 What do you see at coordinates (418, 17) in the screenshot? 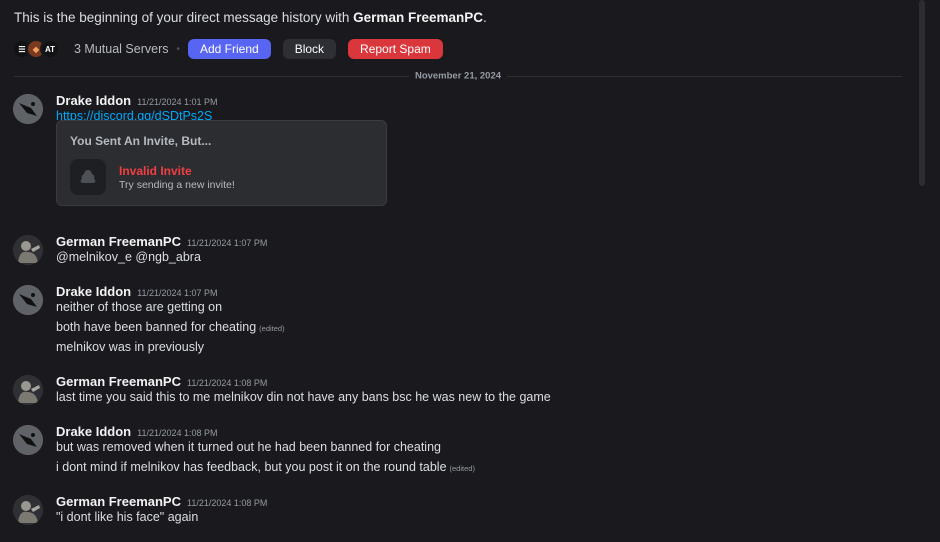
I see `intro-username: German FreemanPC` at bounding box center [418, 17].